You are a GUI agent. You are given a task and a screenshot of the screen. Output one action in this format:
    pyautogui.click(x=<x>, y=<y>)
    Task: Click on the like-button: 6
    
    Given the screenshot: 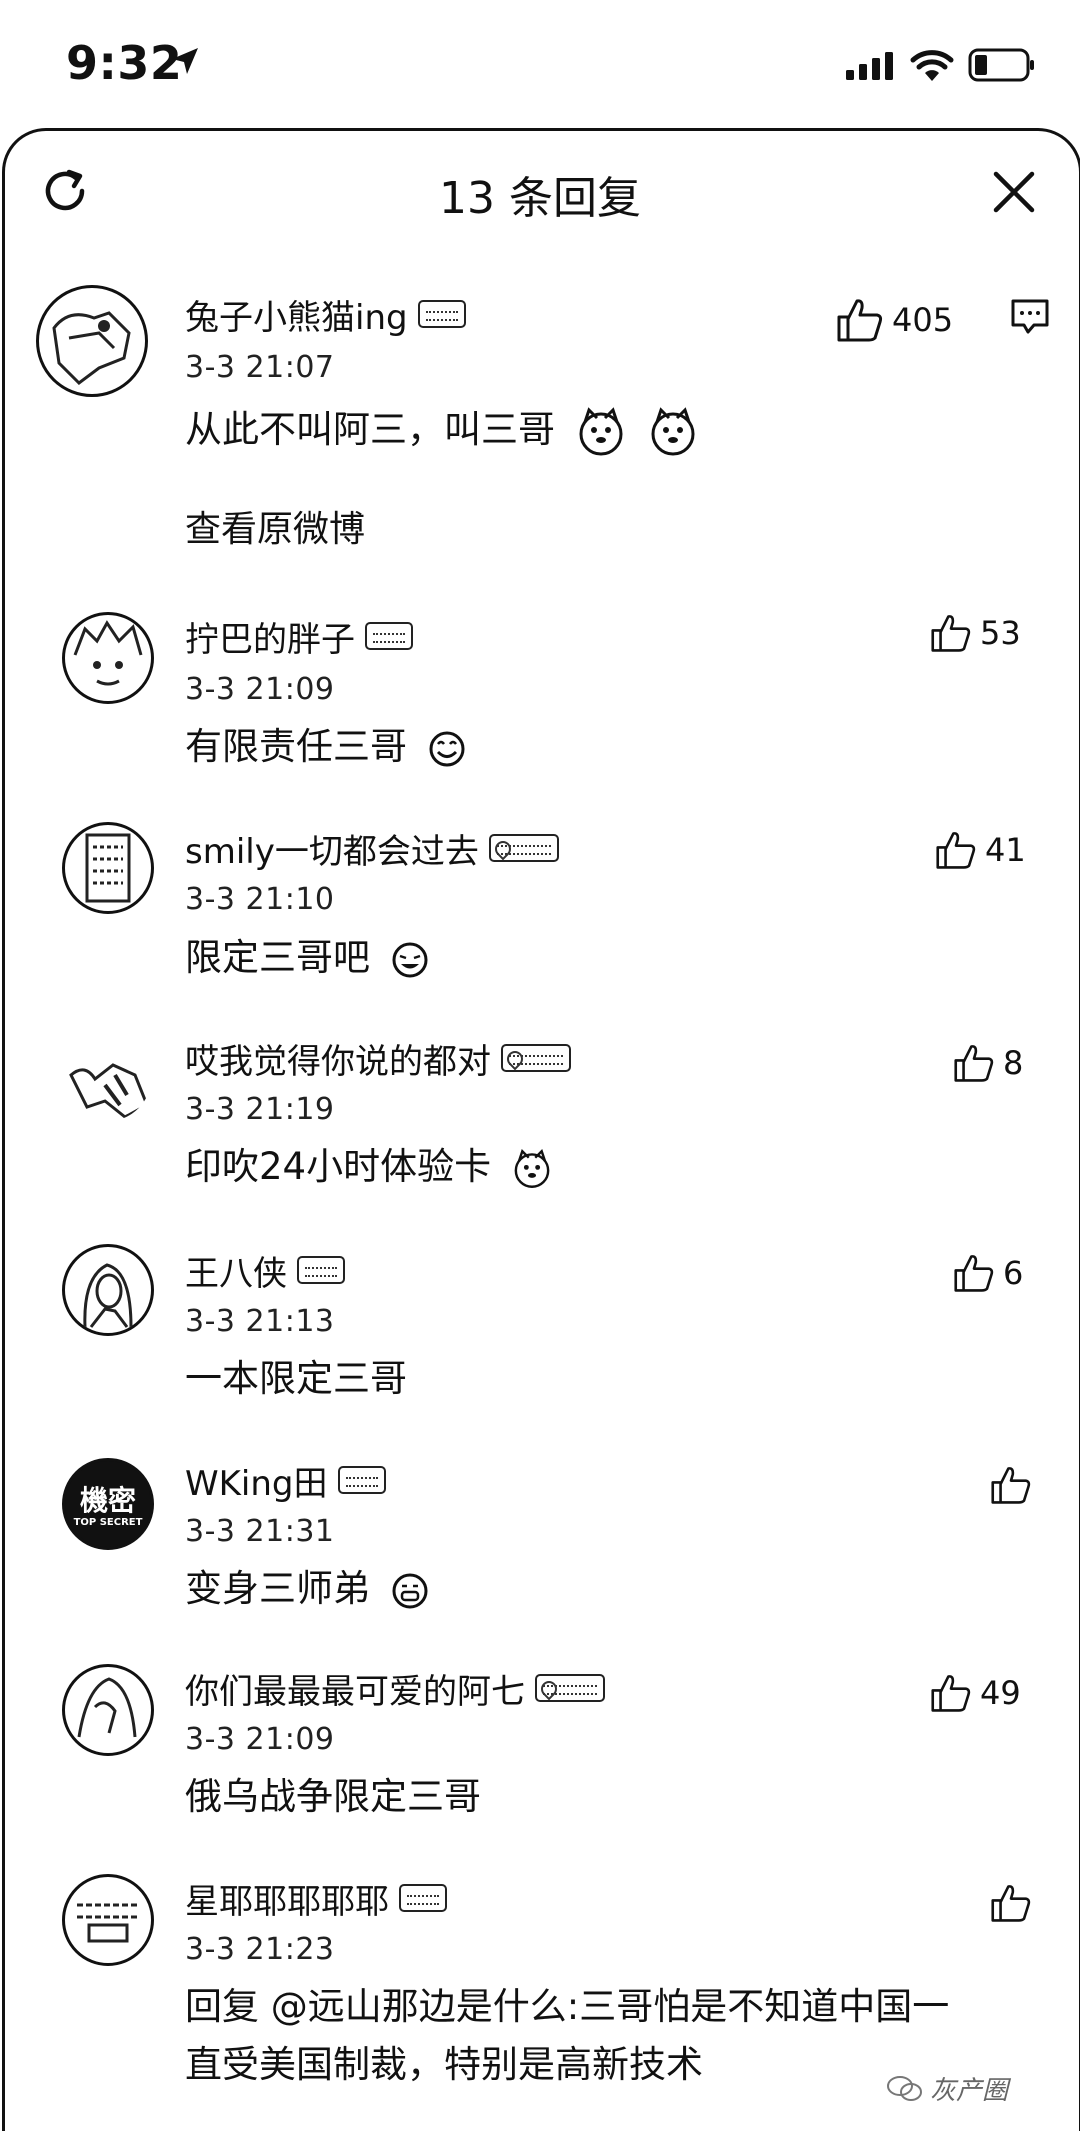 What is the action you would take?
    pyautogui.click(x=988, y=1273)
    